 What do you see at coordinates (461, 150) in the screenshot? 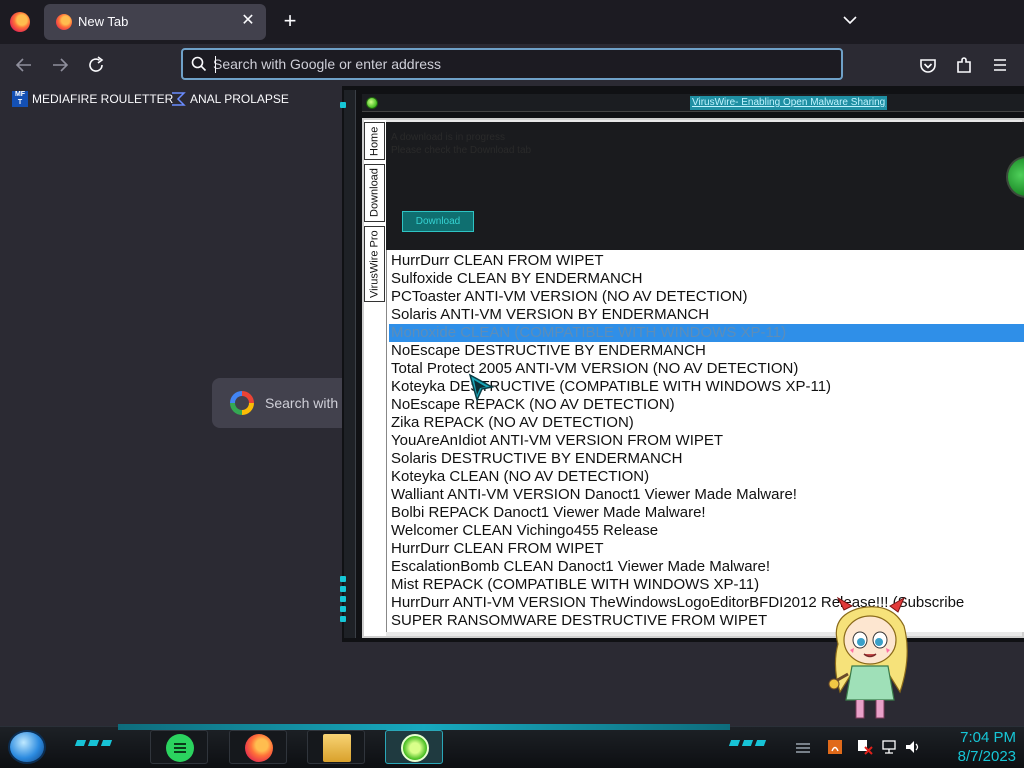
I see `download-tab-message: Please check the Download tab` at bounding box center [461, 150].